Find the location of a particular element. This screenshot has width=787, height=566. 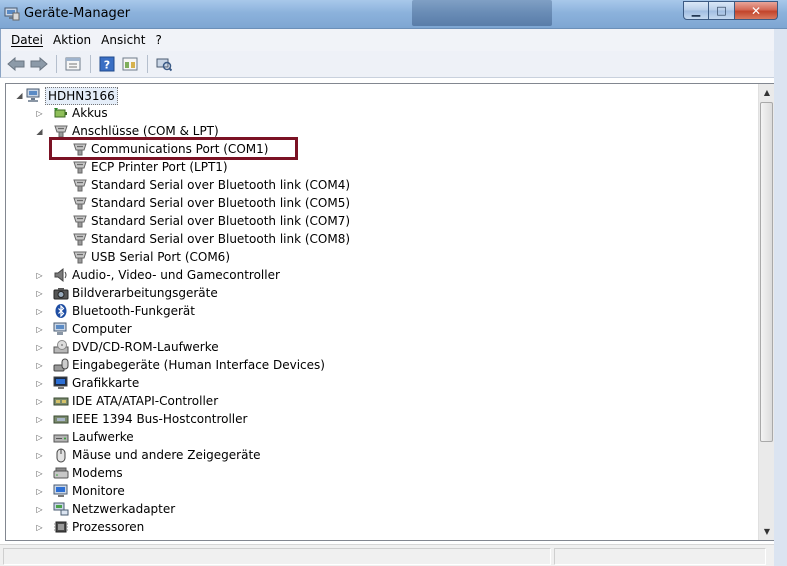

title-bar: Geräte-Manager ▁ □ ✕ is located at coordinates (393, 14).